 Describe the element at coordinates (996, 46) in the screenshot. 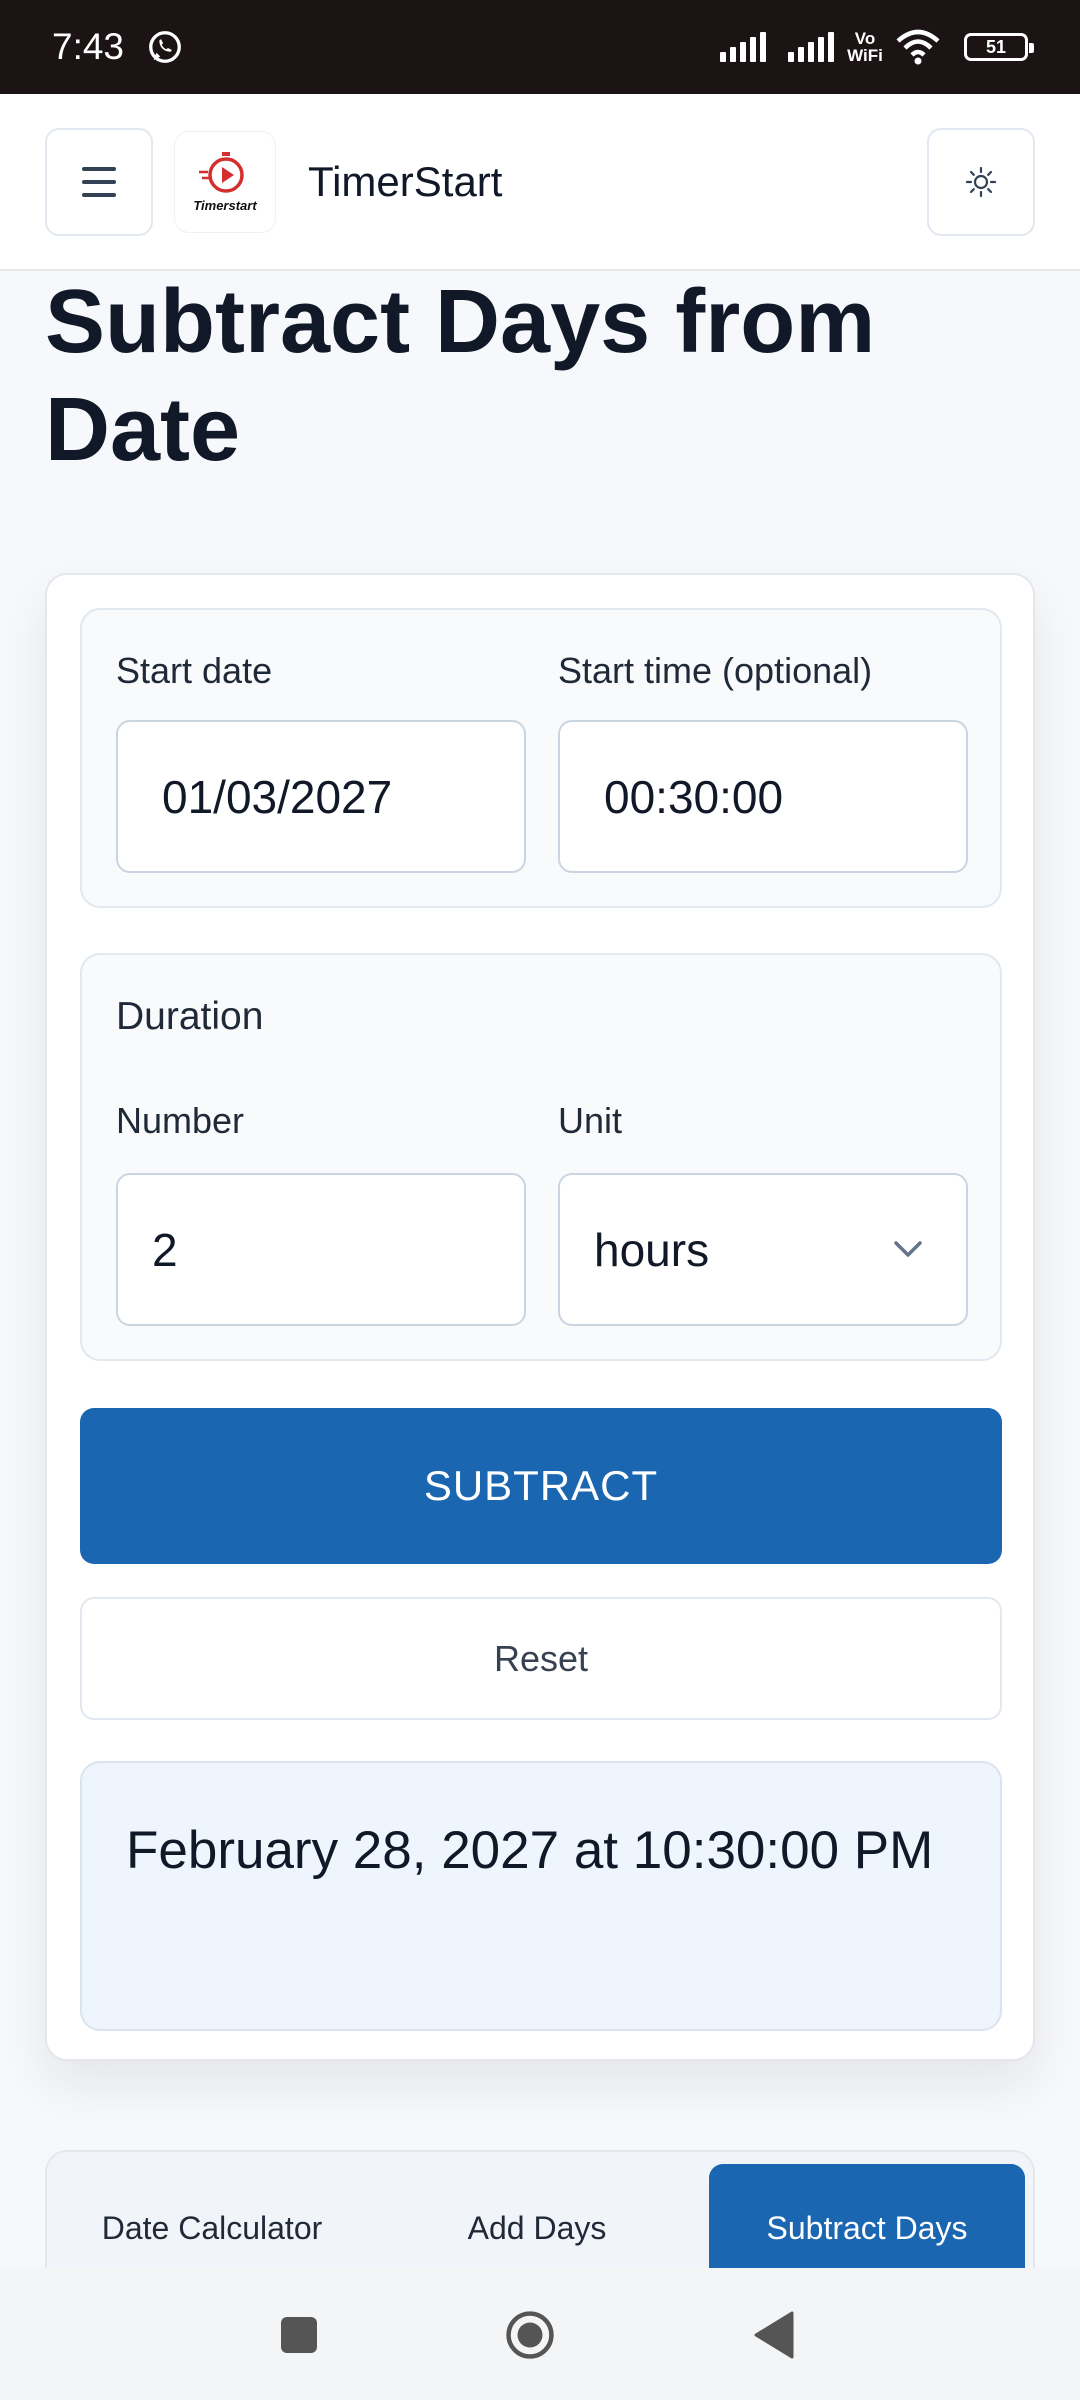

I see `battery-level: 51` at that location.